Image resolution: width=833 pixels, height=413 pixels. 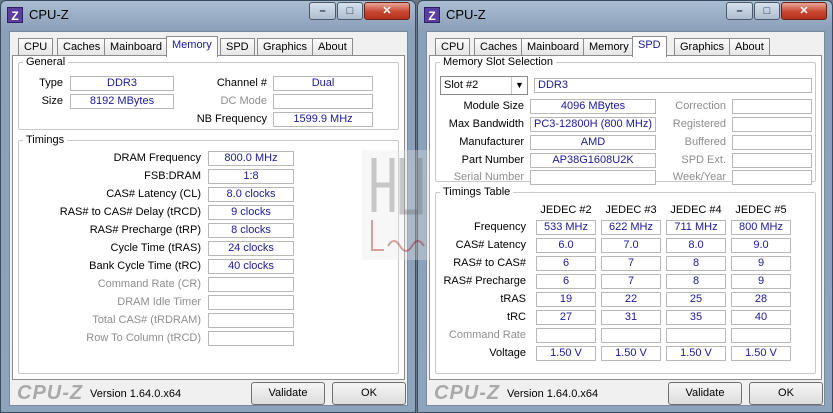 I want to click on timing-label: DRAM Idle Timer, so click(x=159, y=302).